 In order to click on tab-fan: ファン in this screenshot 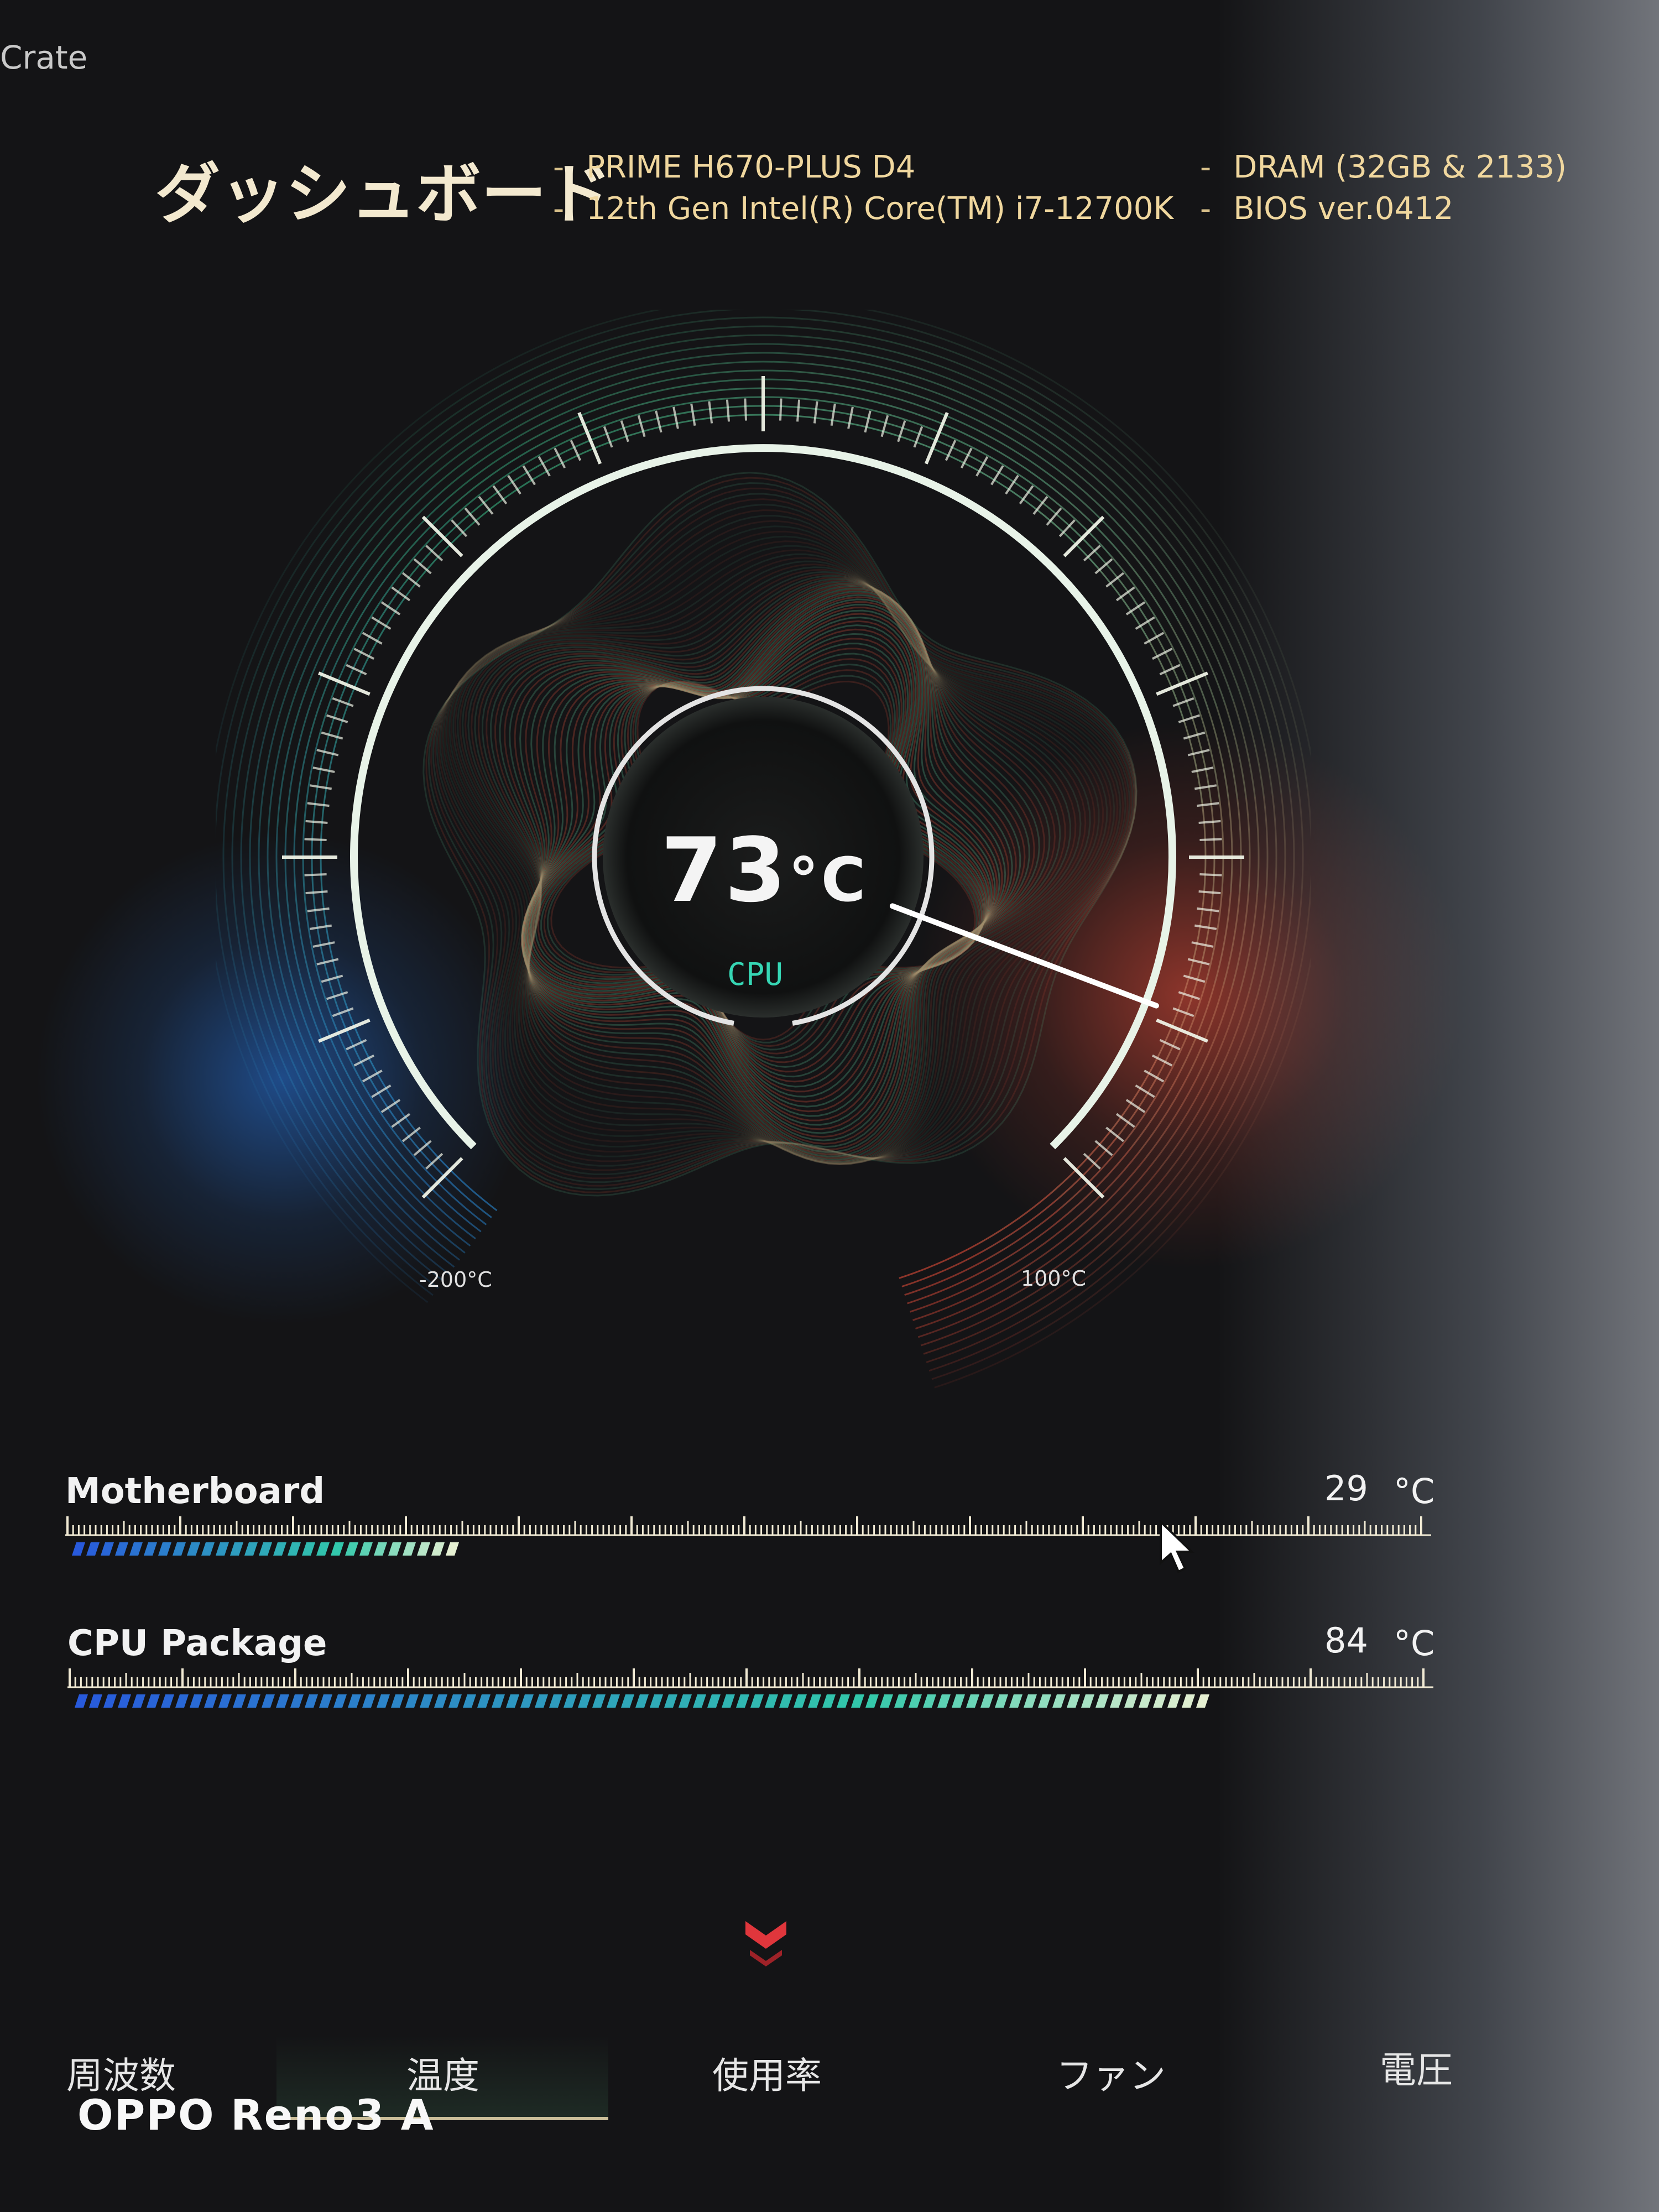, I will do `click(1111, 2072)`.